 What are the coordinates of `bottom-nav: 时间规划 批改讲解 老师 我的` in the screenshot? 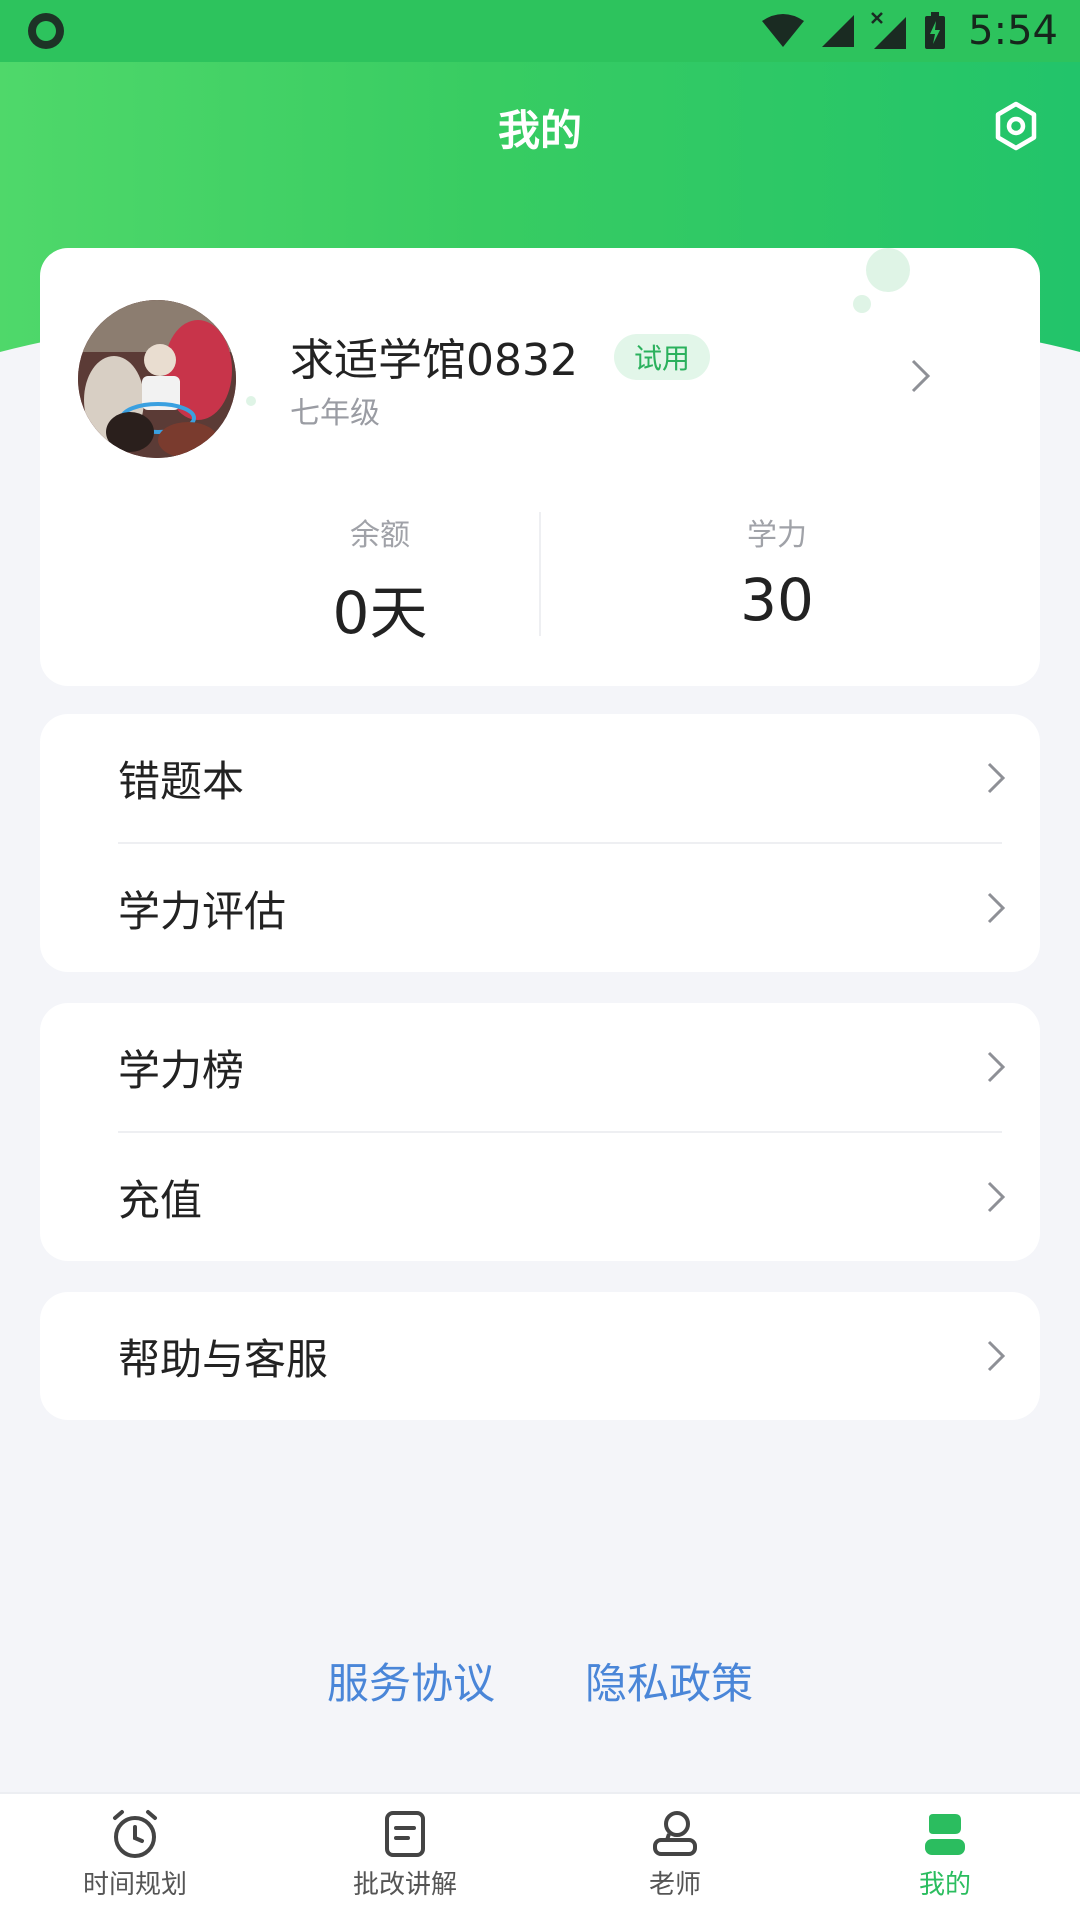 It's located at (540, 1856).